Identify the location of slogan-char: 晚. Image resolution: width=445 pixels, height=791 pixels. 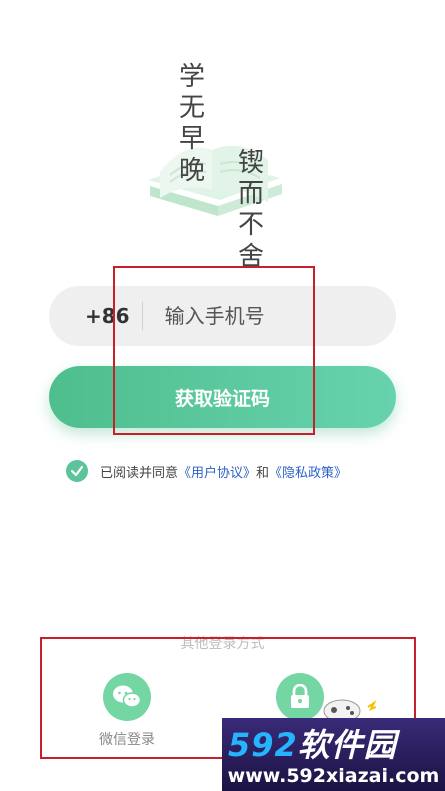
(191, 170).